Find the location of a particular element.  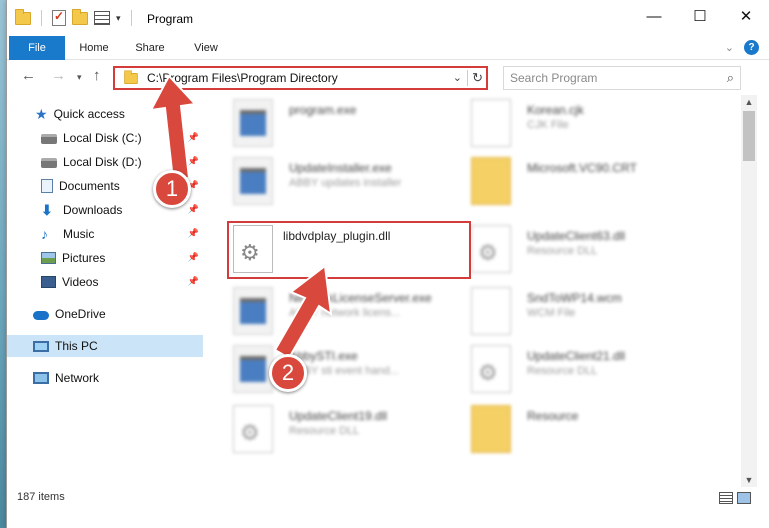

file-item: program.exe is located at coordinates (350, 123).